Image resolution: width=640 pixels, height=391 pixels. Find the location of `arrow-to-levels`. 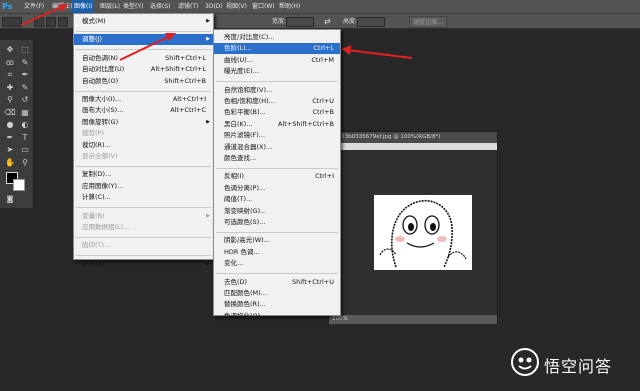

arrow-to-levels is located at coordinates (379, 54).